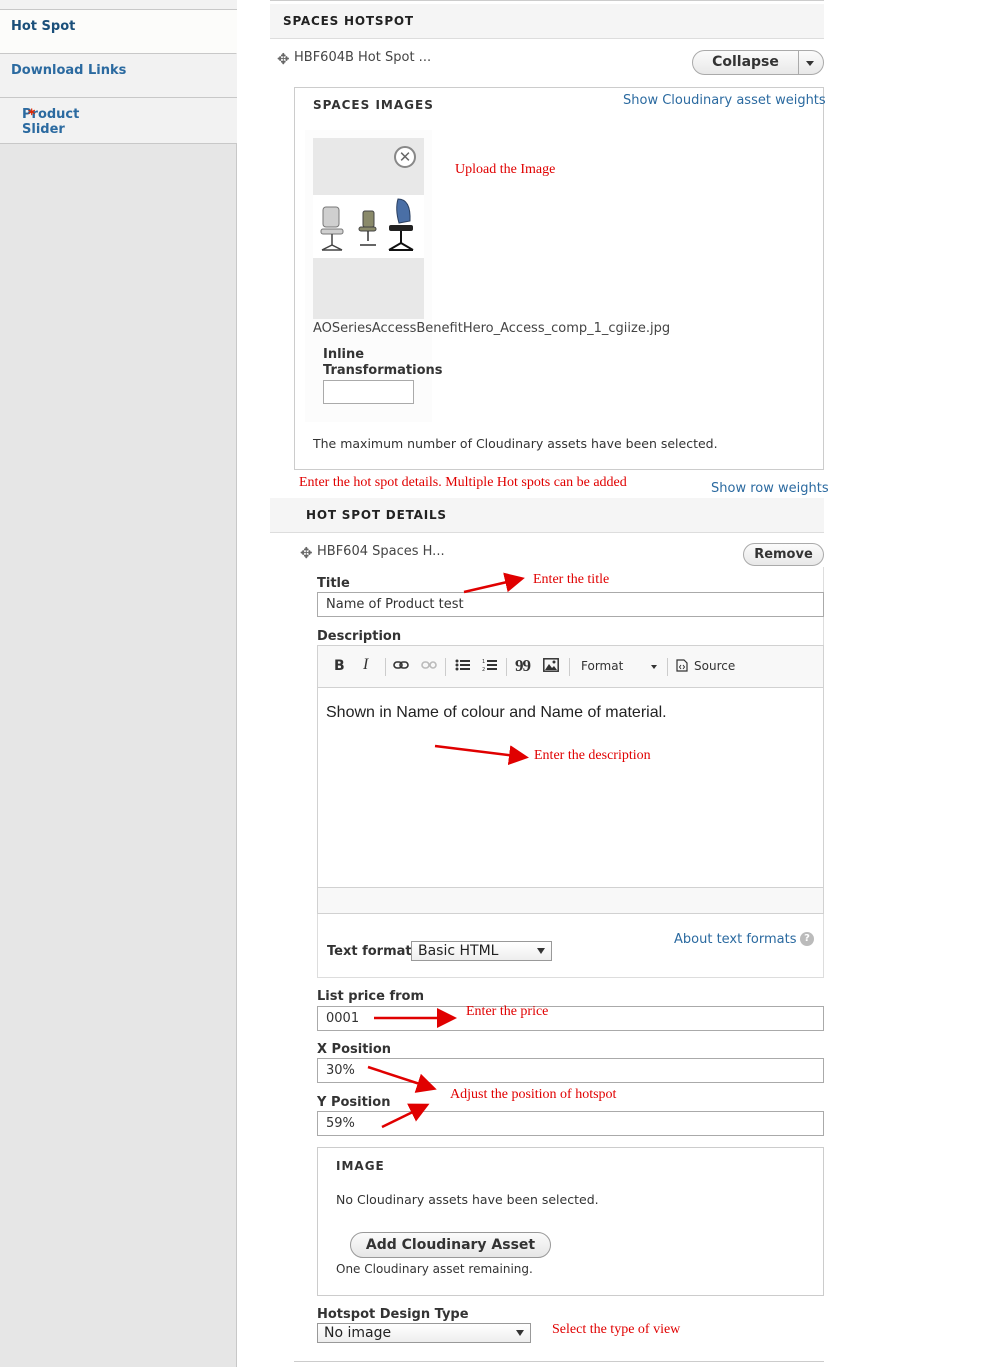  I want to click on arrow-title-icon, so click(494, 583).